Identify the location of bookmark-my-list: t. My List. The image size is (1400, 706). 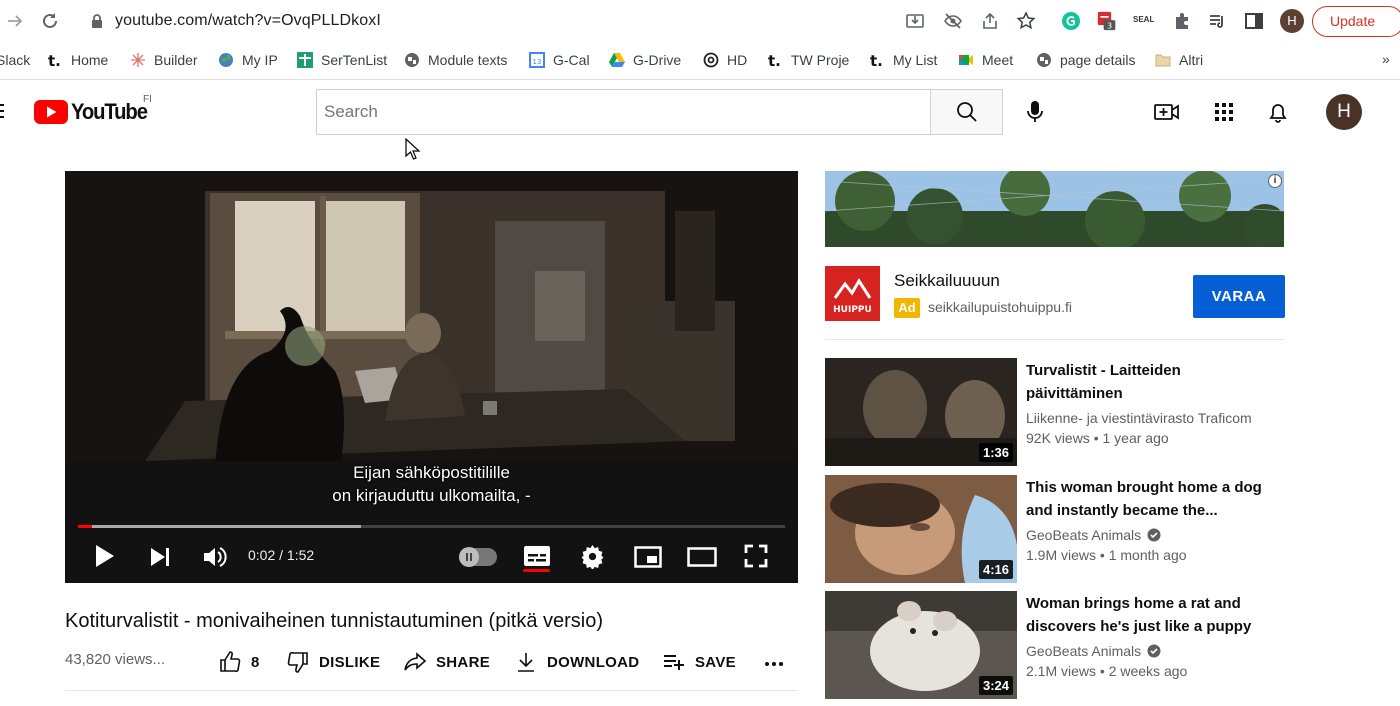
(903, 60).